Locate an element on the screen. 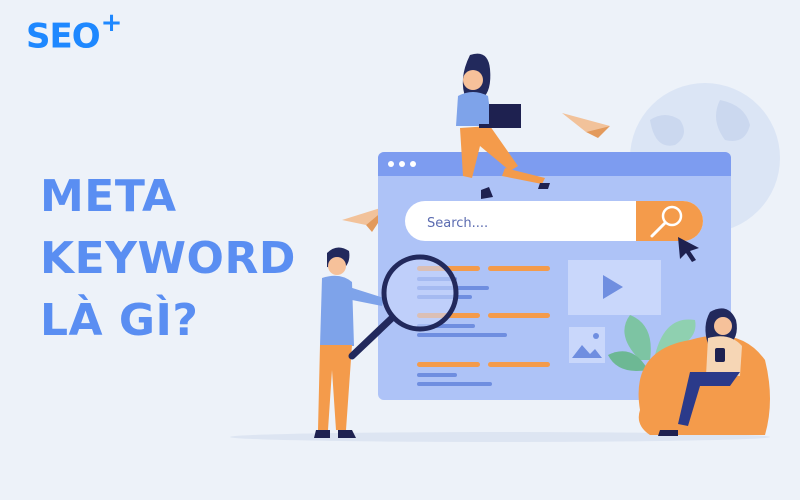 The width and height of the screenshot is (800, 500). image-icon is located at coordinates (587, 345).